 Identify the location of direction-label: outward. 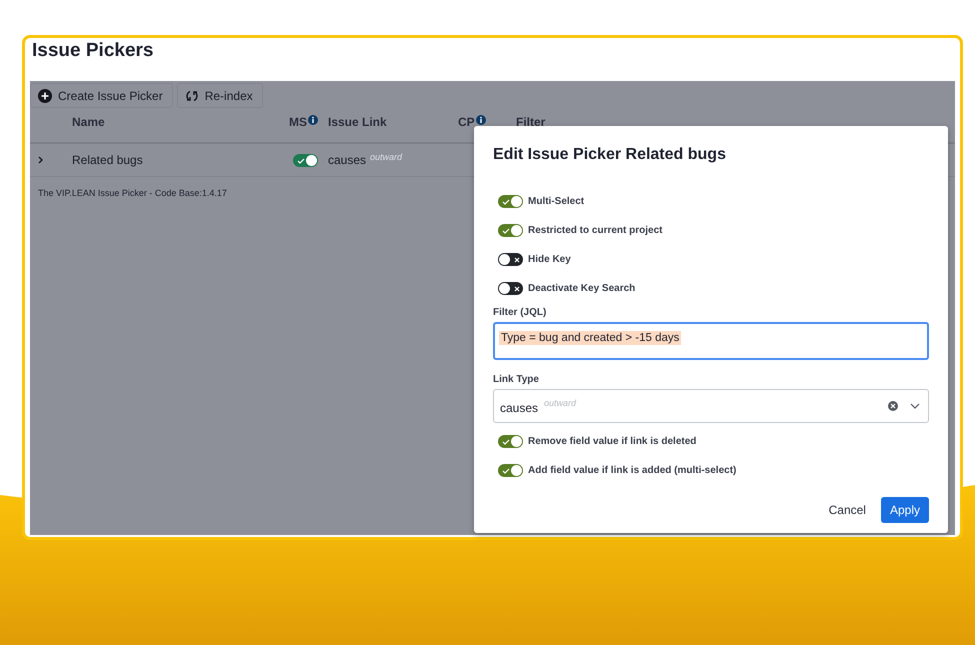
(386, 157).